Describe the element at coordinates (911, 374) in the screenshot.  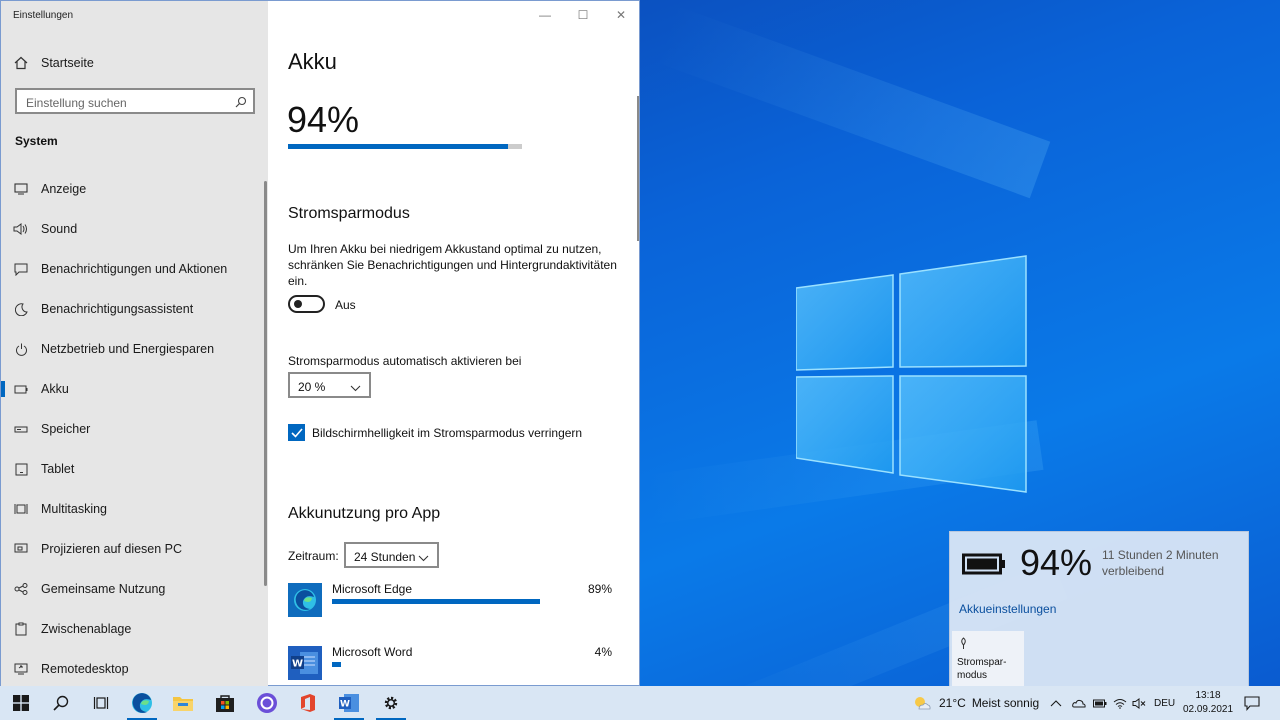
I see `windows-logo-wallpaper` at that location.